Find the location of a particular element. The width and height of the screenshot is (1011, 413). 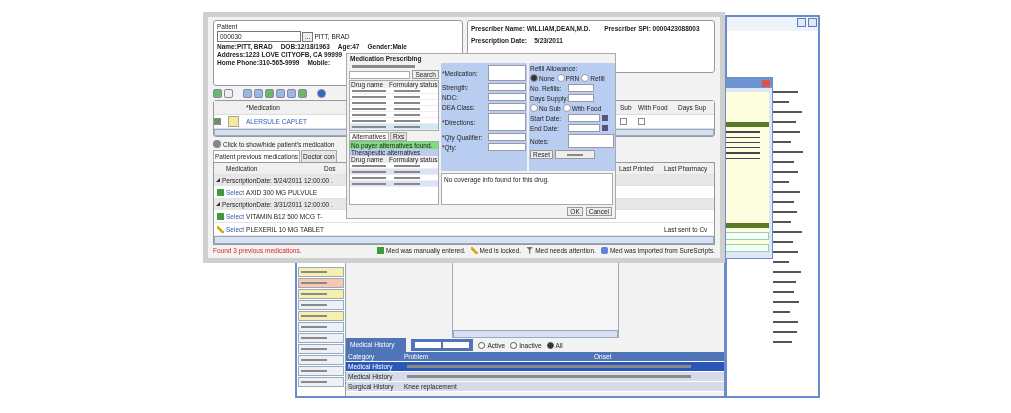

blurred-button is located at coordinates (575, 154).